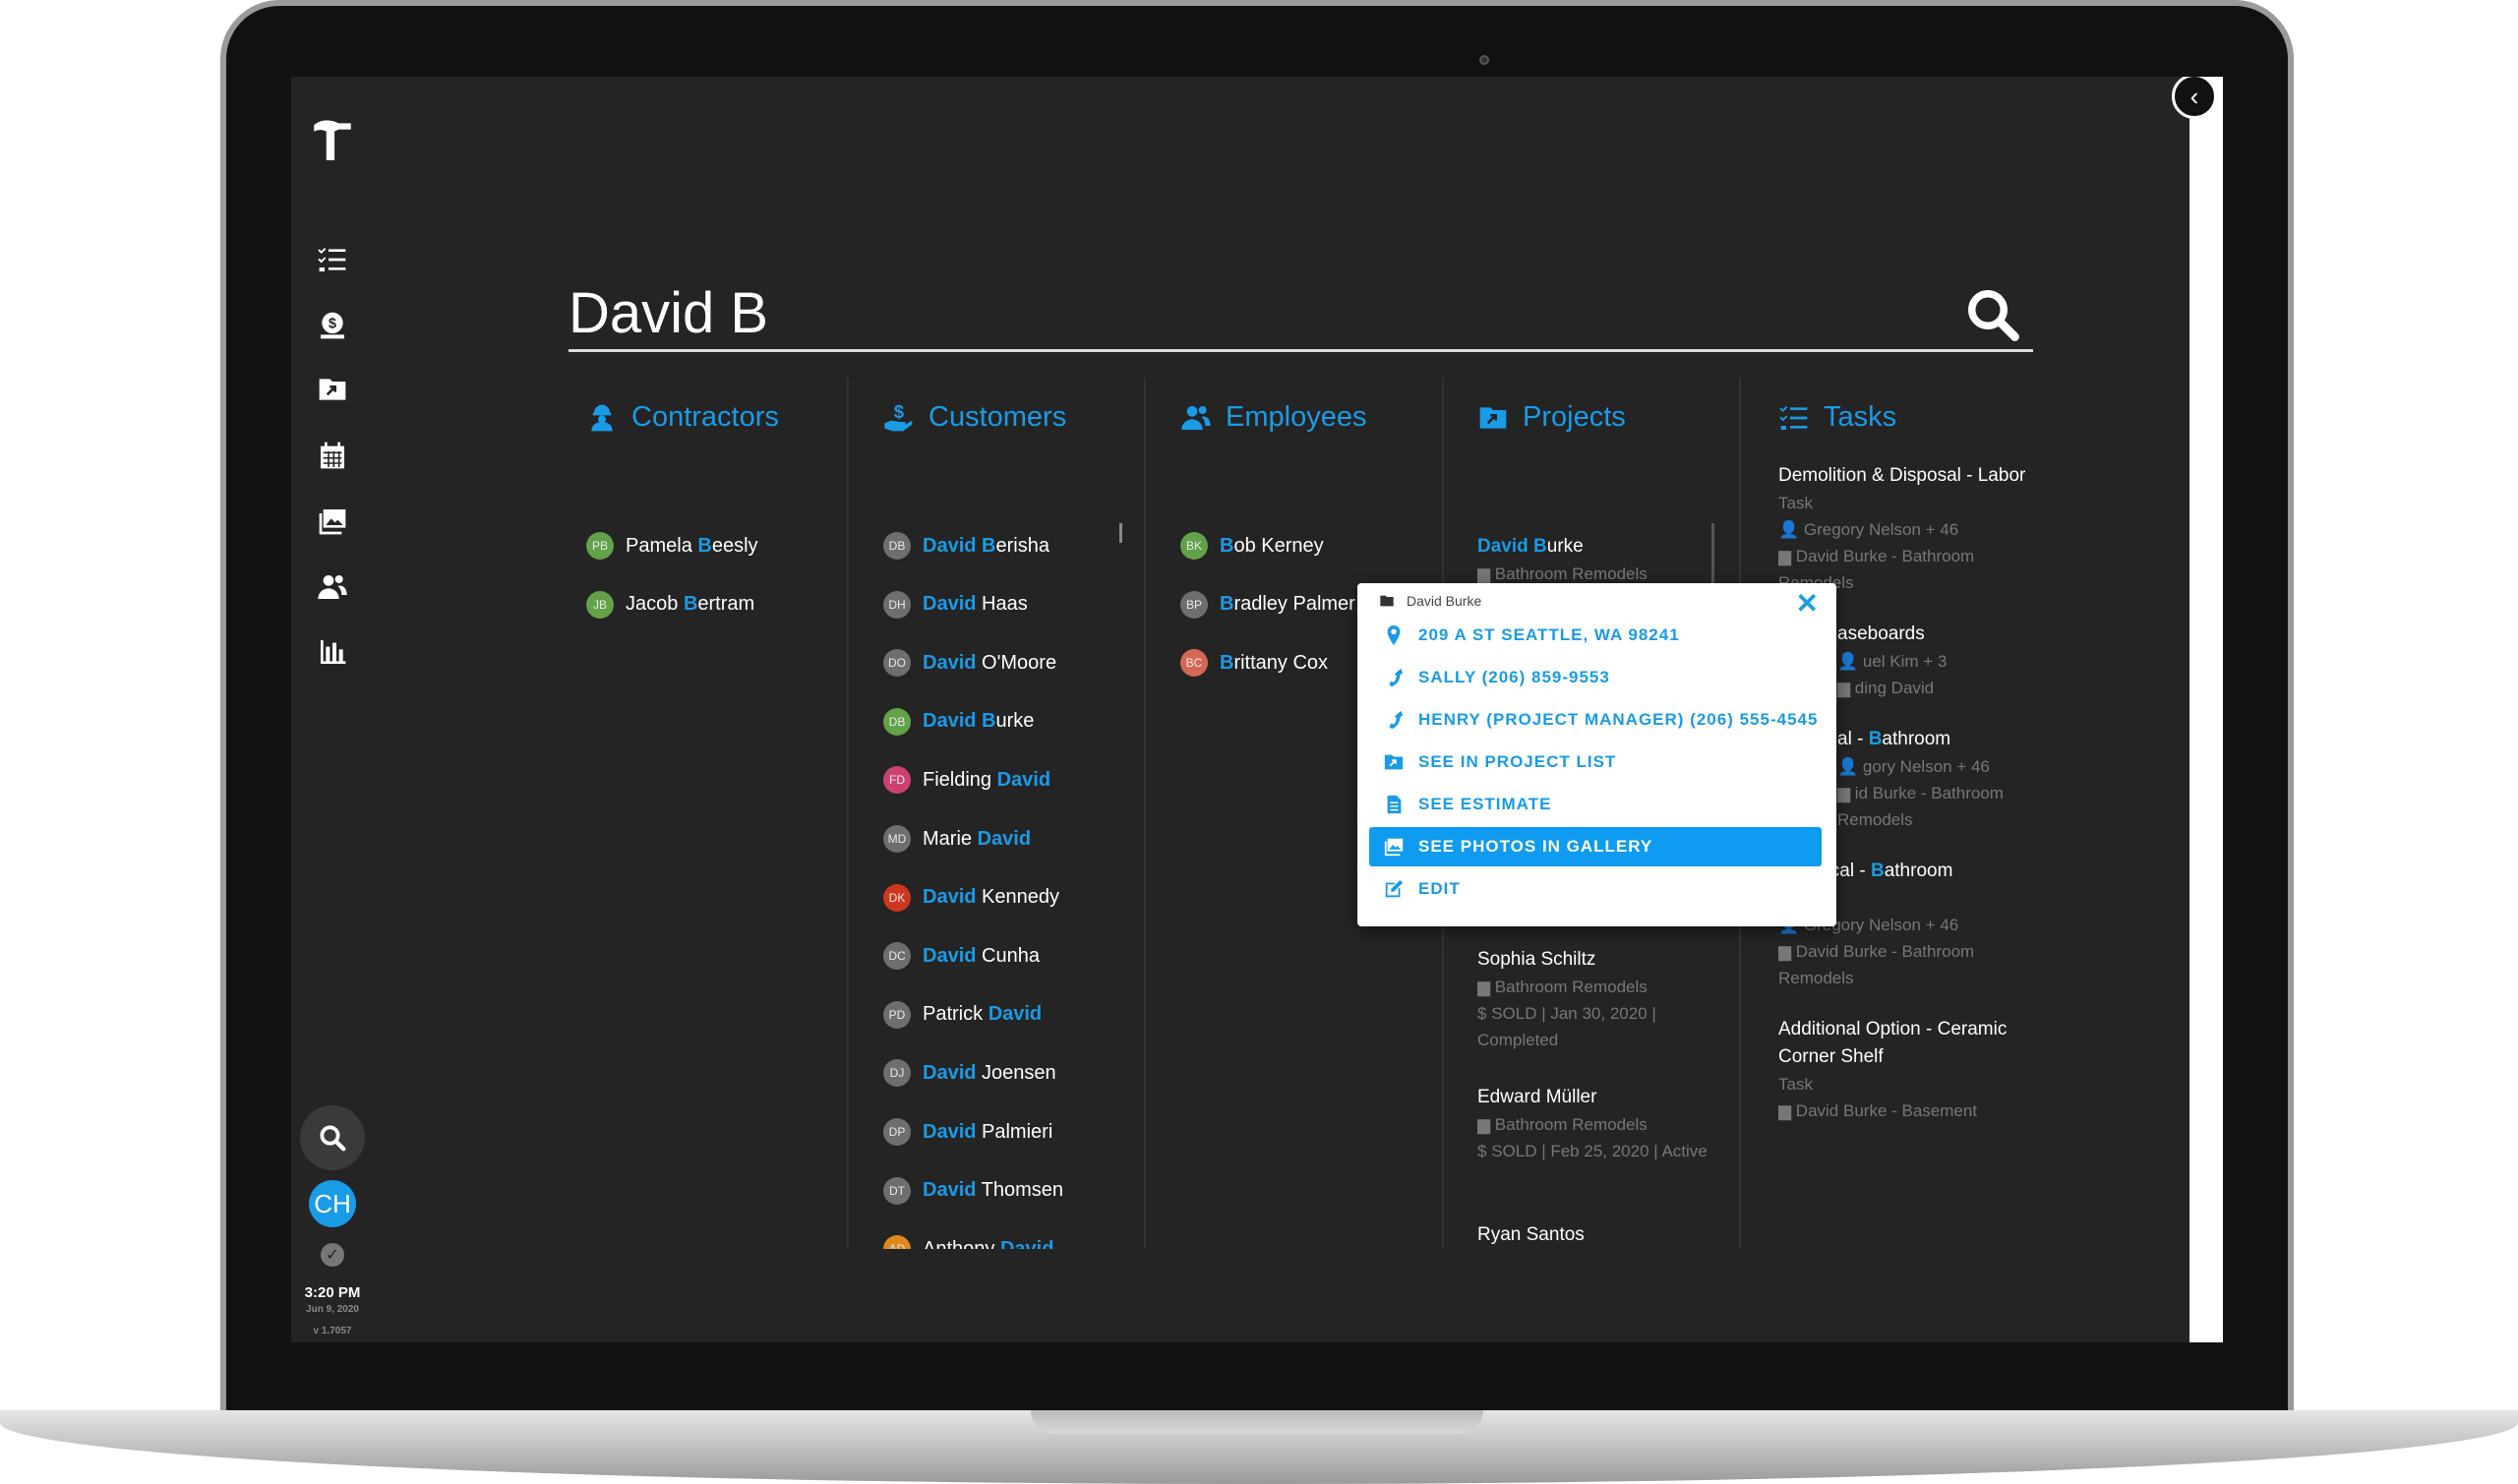 The height and width of the screenshot is (1484, 2518). I want to click on search-result-customer: DT David Thomsen, so click(973, 1191).